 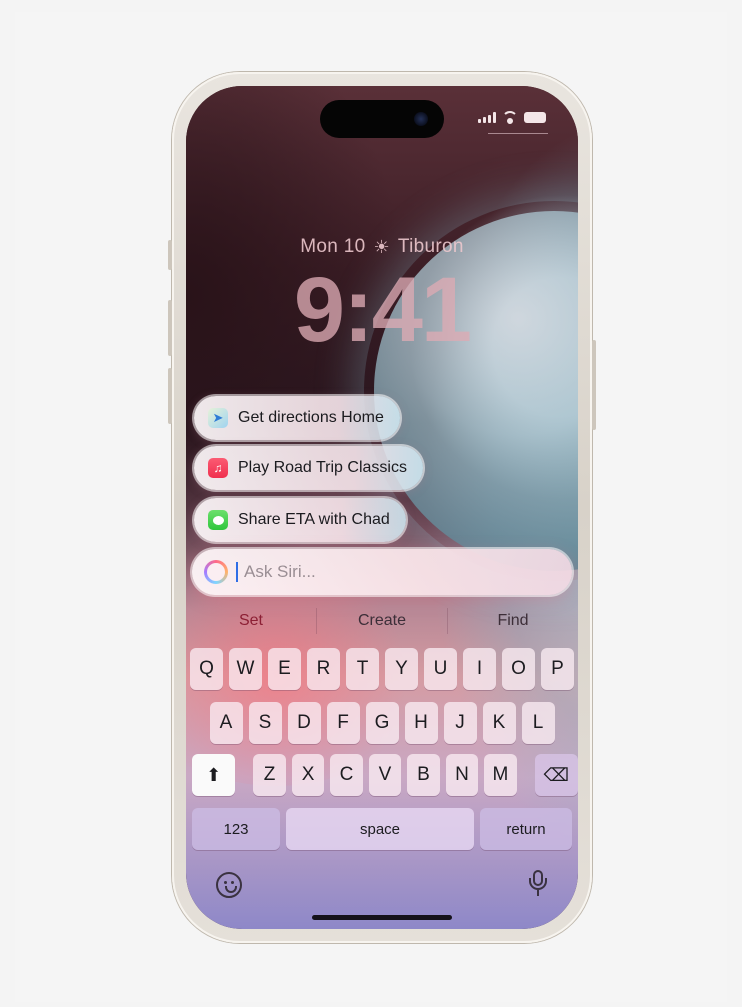 I want to click on key-h: H, so click(x=421, y=723).